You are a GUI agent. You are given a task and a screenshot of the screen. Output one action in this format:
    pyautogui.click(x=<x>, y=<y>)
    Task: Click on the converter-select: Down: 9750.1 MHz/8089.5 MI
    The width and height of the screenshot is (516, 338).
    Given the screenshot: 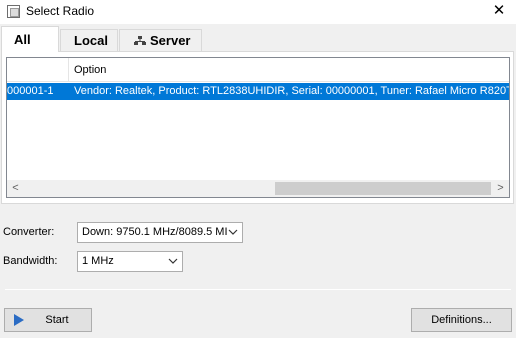 What is the action you would take?
    pyautogui.click(x=160, y=232)
    